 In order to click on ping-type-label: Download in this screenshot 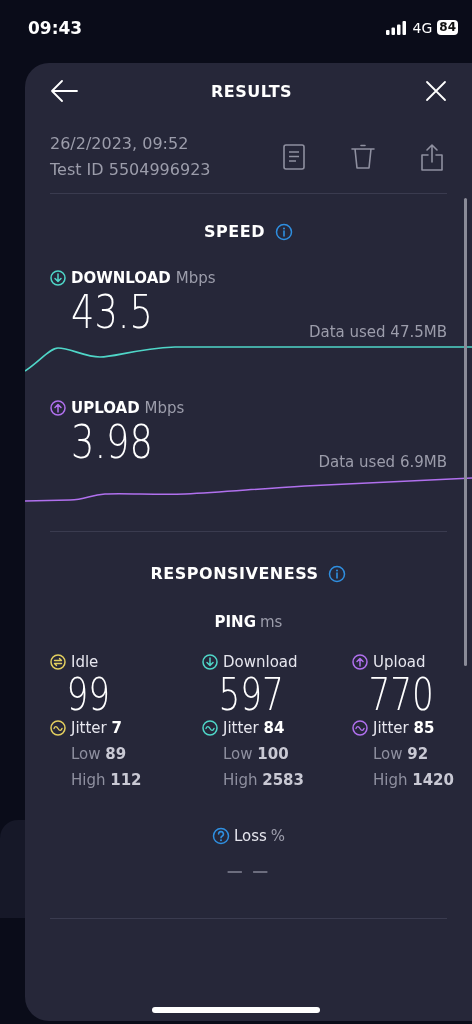, I will do `click(260, 662)`.